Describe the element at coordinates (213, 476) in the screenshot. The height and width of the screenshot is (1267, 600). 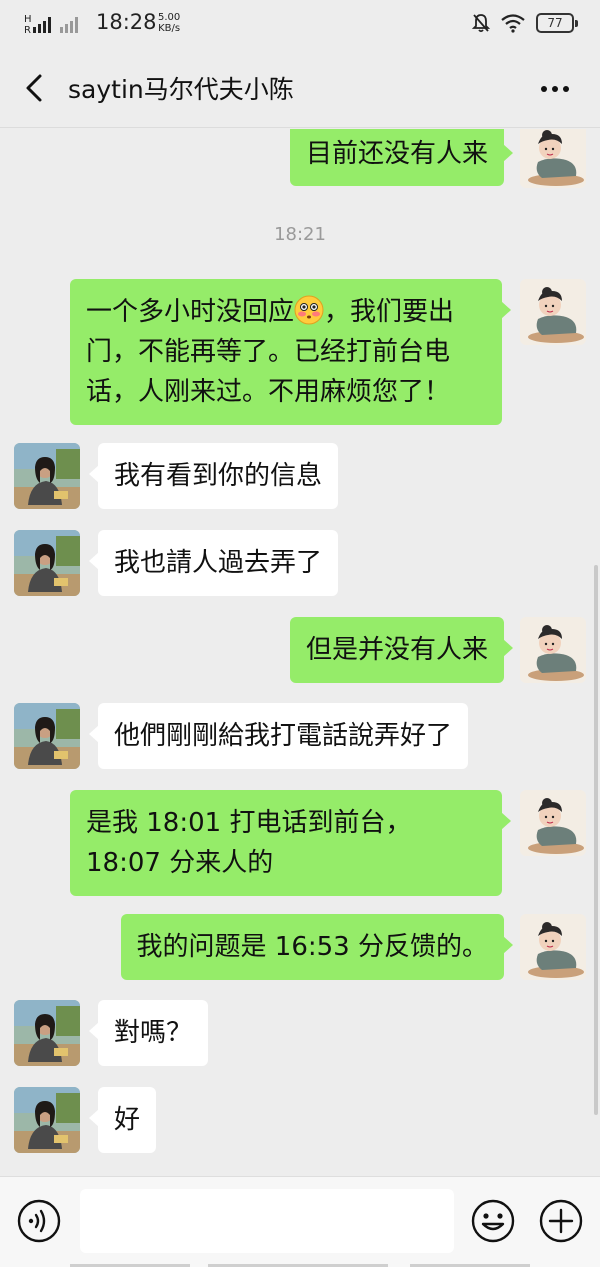
I see `message-bubble-received: 我有看到你的信息` at that location.